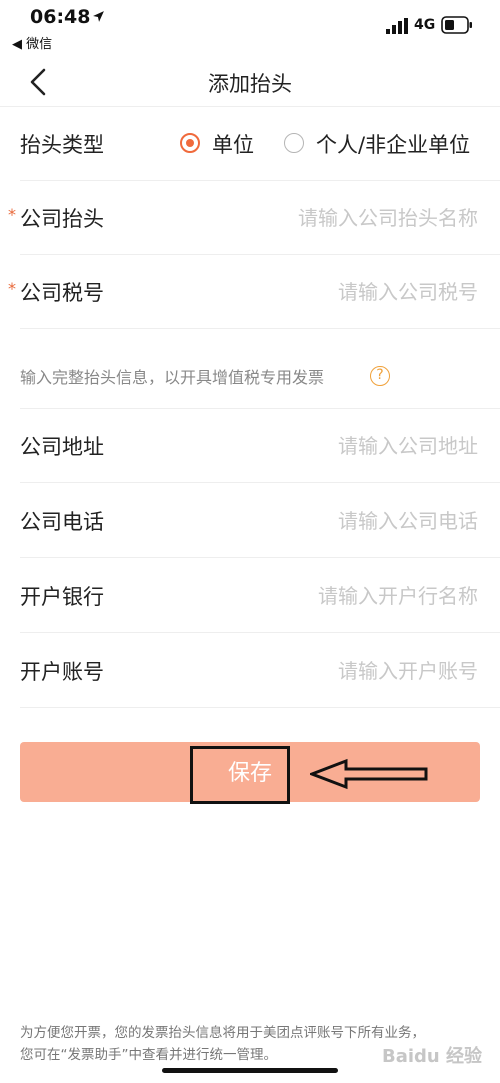 Image resolution: width=500 pixels, height=1083 pixels. What do you see at coordinates (62, 293) in the screenshot?
I see `tax-id-label: 公司税号` at bounding box center [62, 293].